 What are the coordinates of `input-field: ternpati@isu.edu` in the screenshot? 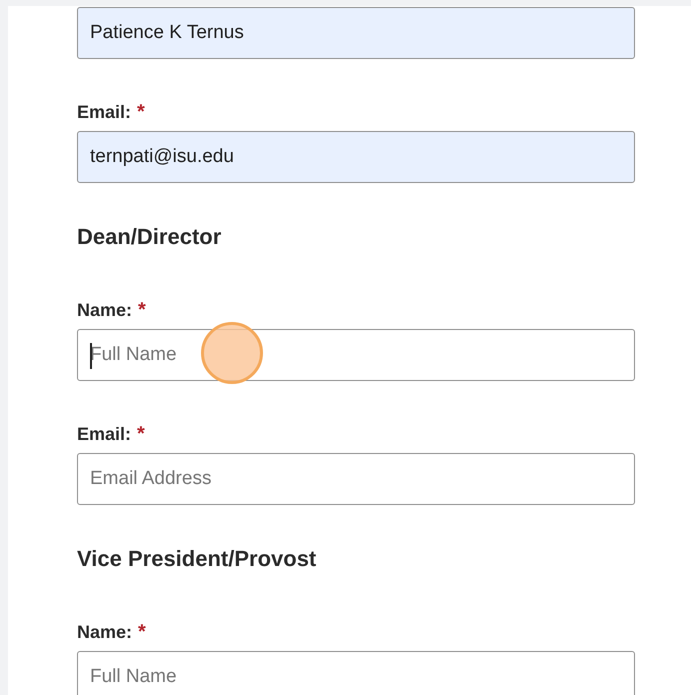 It's located at (356, 157).